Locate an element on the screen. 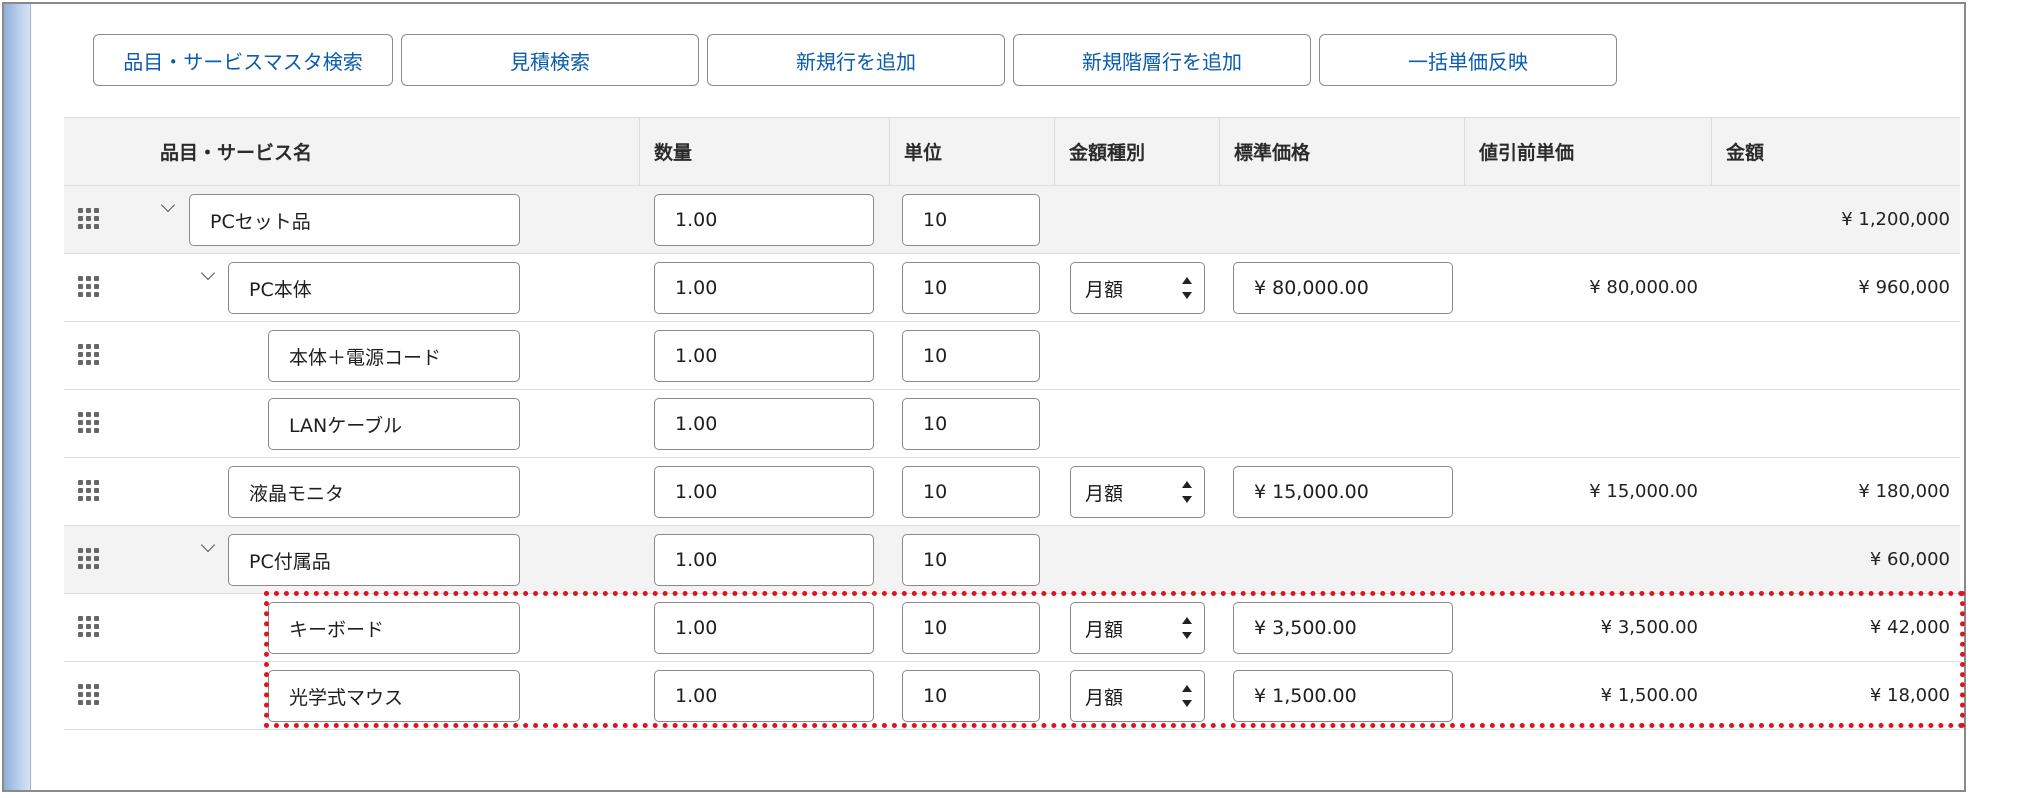 This screenshot has width=2027, height=798. item-name-input: PCセット品 is located at coordinates (354, 220).